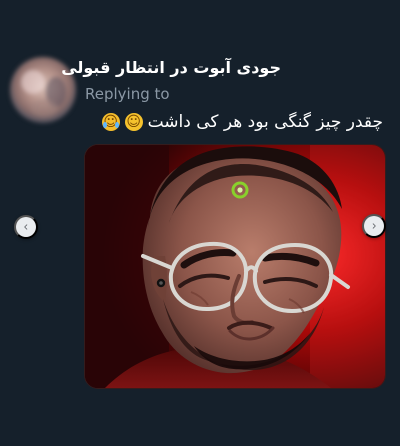 This screenshot has height=446, width=400. Describe the element at coordinates (44, 108) in the screenshot. I see `avatar-chin-shadow` at that location.